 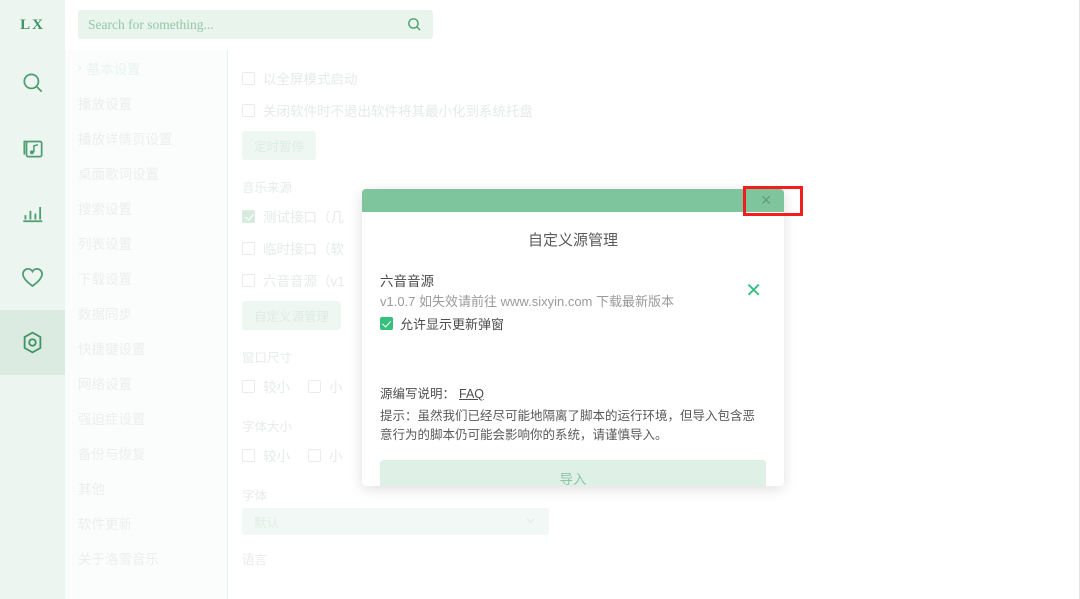 I want to click on sidebar-item-label: 下载设置, so click(x=105, y=279).